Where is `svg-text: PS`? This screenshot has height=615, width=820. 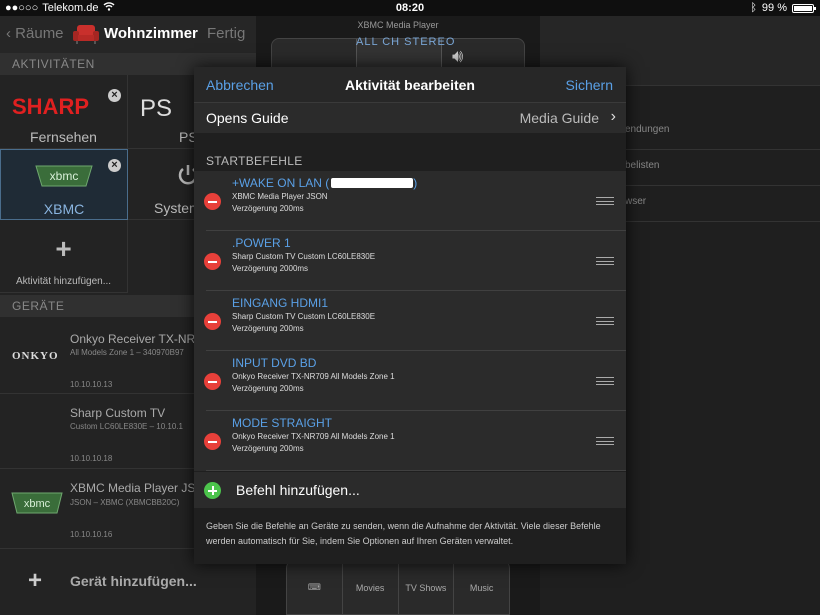 svg-text: PS is located at coordinates (156, 107).